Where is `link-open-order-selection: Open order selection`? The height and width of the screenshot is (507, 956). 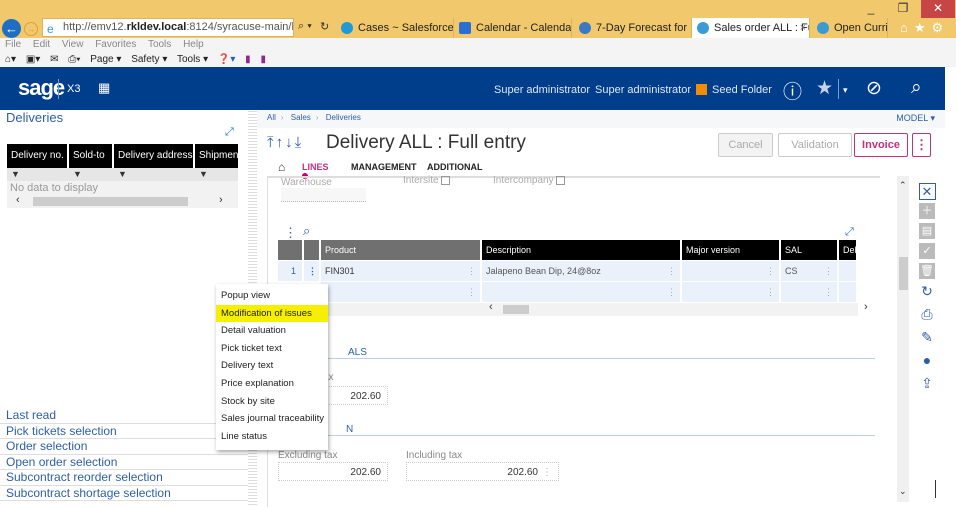
link-open-order-selection: Open order selection is located at coordinates (124, 462).